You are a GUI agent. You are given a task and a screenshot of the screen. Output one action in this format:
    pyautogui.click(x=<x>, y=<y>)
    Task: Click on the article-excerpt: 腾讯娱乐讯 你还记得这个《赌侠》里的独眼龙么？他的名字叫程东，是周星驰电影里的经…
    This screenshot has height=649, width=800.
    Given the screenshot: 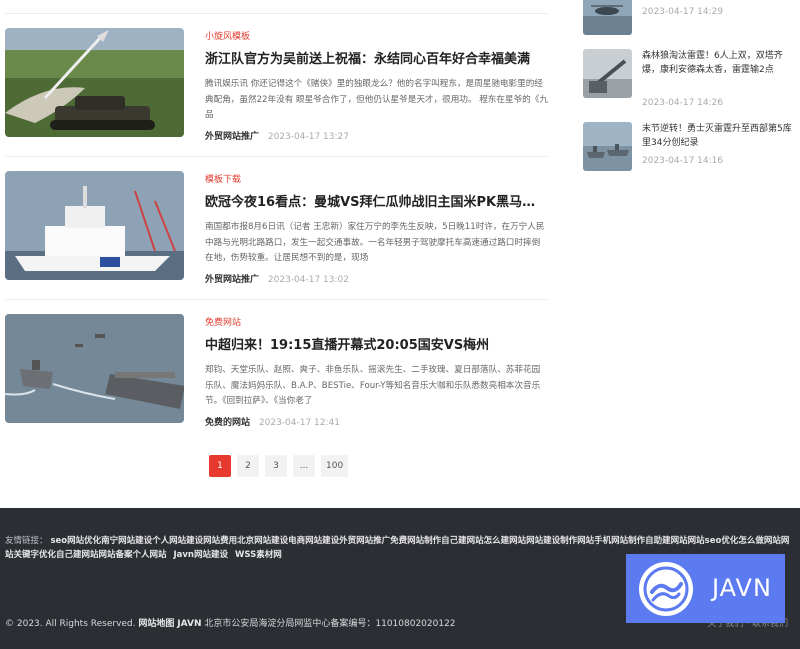 What is the action you would take?
    pyautogui.click(x=376, y=99)
    